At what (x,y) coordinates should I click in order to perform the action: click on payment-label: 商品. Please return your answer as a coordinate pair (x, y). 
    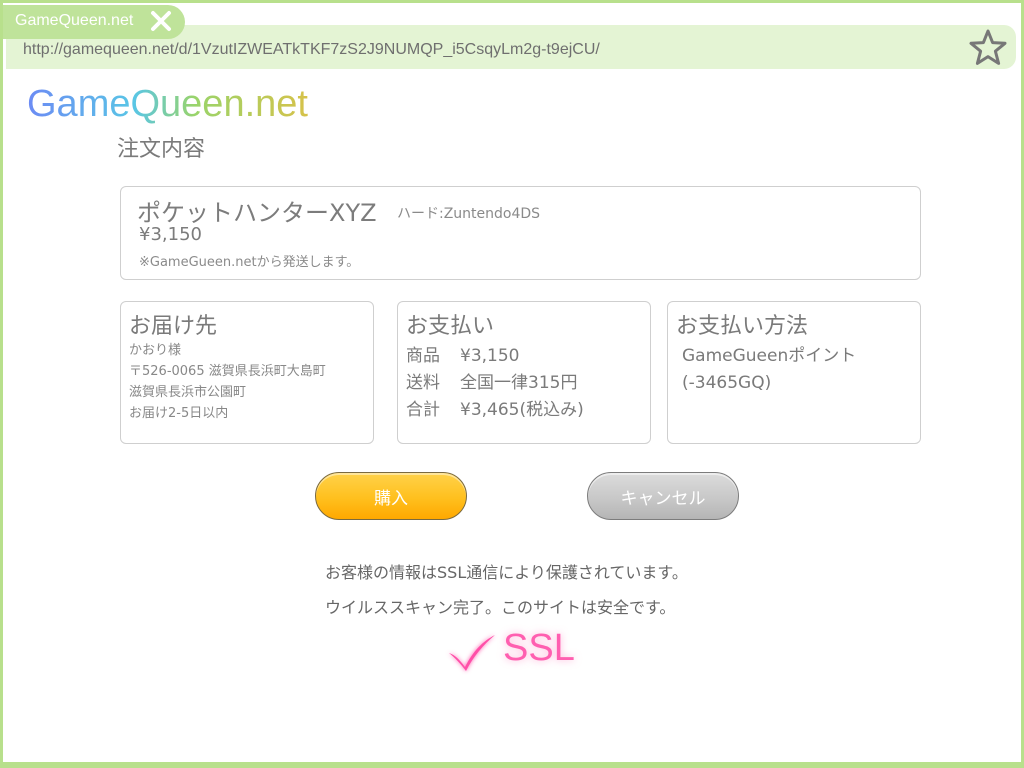
    Looking at the image, I should click on (423, 356).